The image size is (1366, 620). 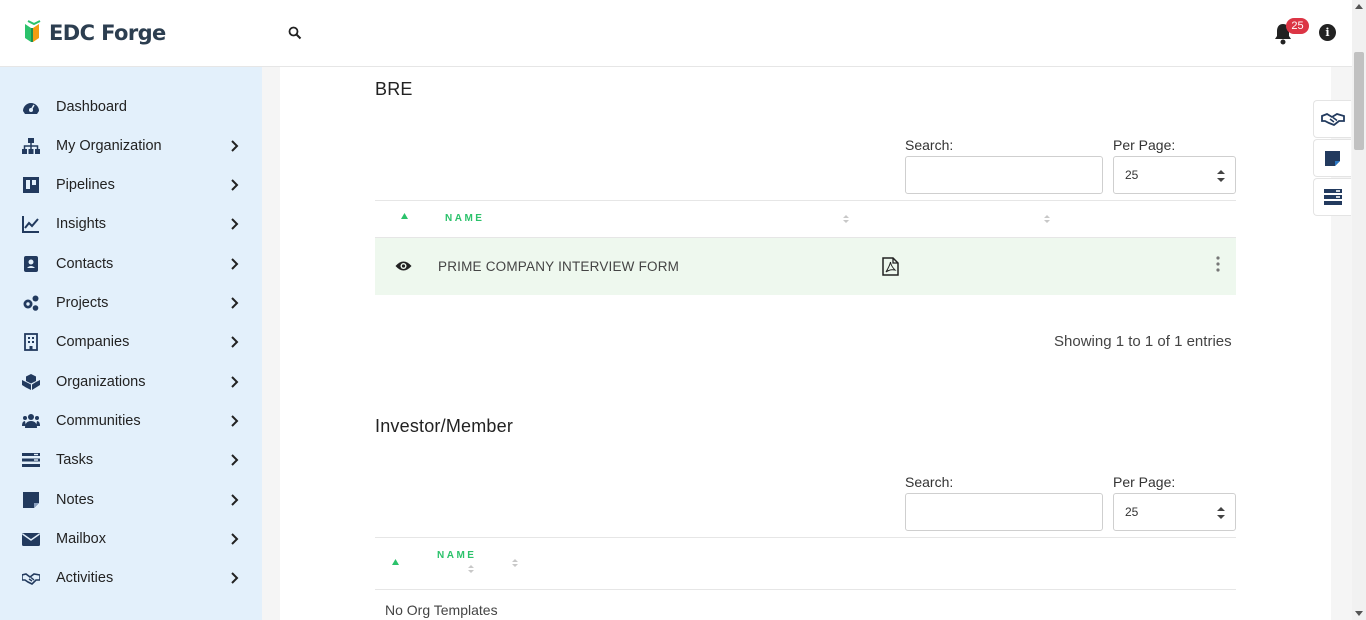 I want to click on more-options-icon, so click(x=1218, y=264).